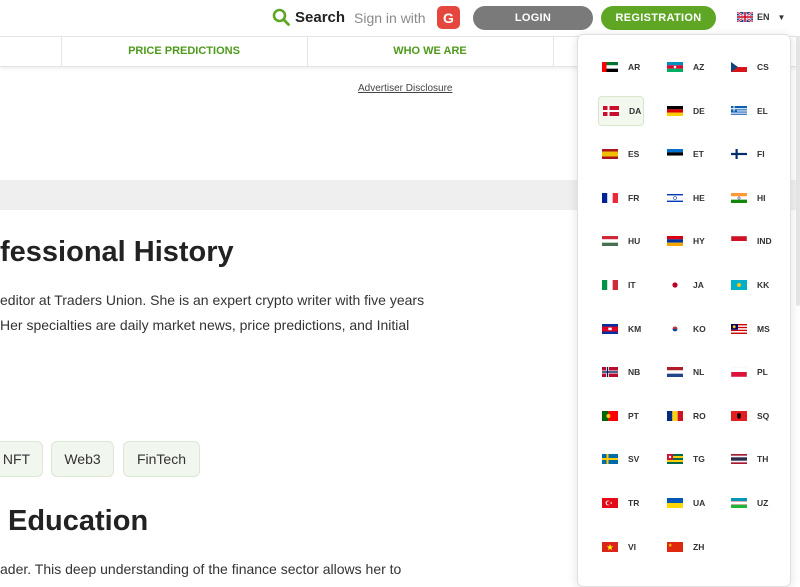 Image resolution: width=800 pixels, height=587 pixels. I want to click on cz-flag-icon, so click(739, 67).